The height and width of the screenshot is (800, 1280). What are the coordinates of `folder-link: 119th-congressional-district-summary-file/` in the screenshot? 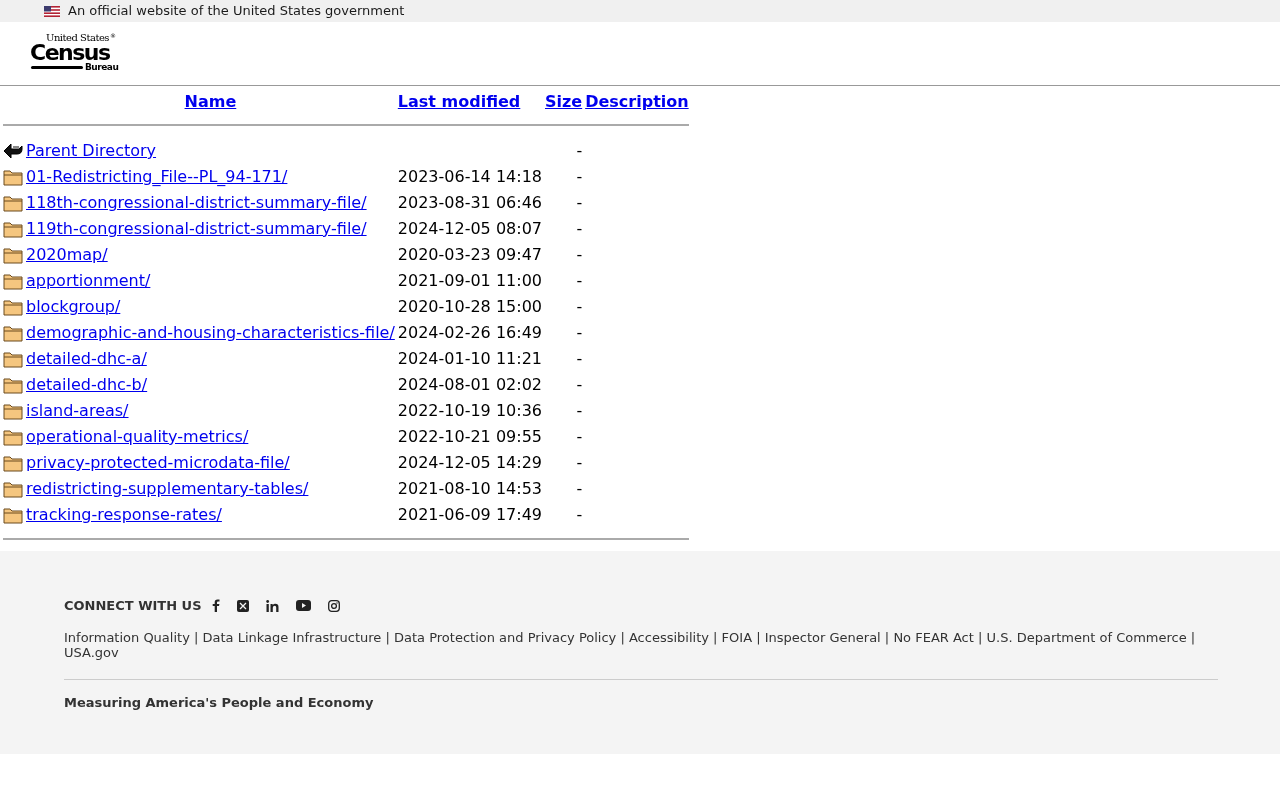 It's located at (196, 228).